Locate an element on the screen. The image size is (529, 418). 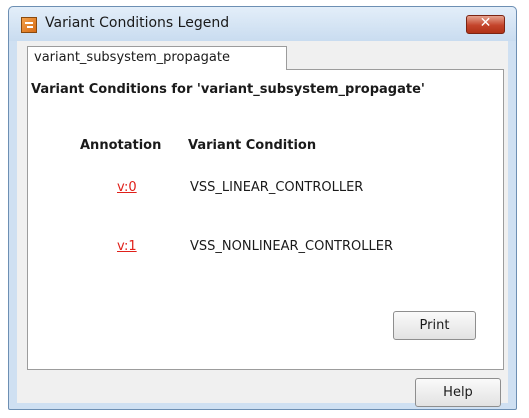
close-icon: ✕ is located at coordinates (485, 23).